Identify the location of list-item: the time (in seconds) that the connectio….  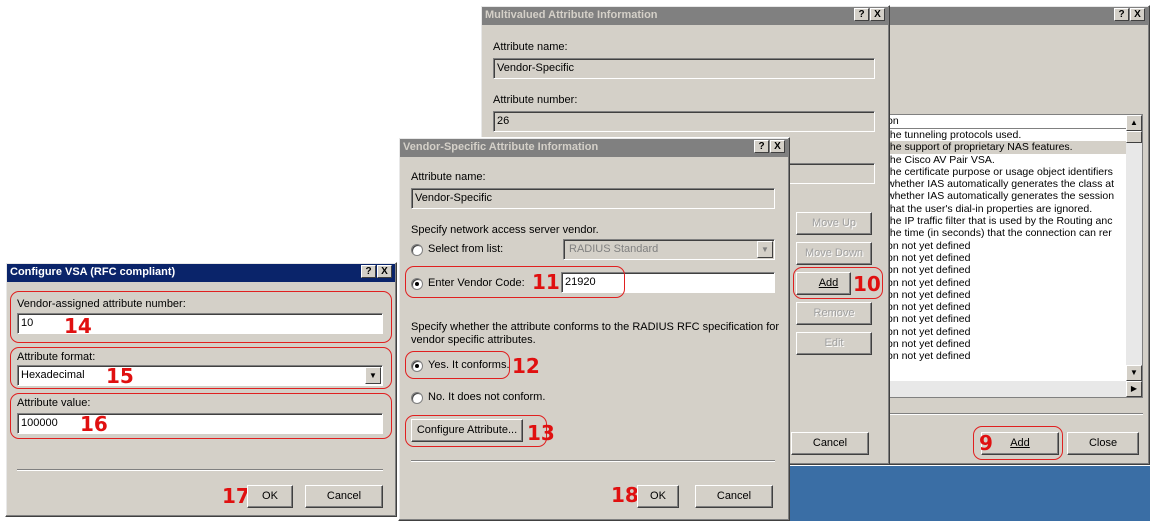
(1014, 233).